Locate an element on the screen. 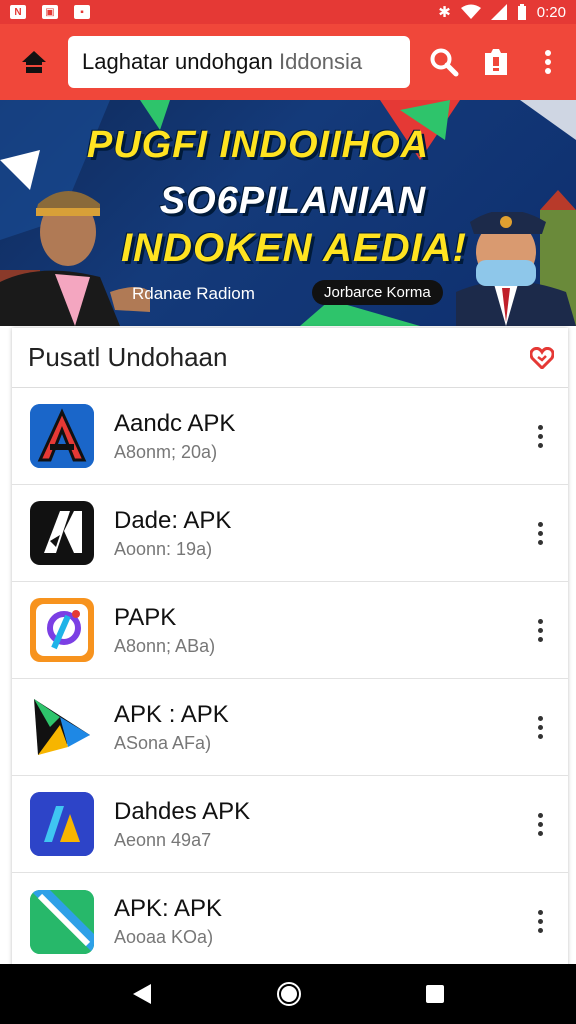  overflow-menu-button is located at coordinates (548, 62).